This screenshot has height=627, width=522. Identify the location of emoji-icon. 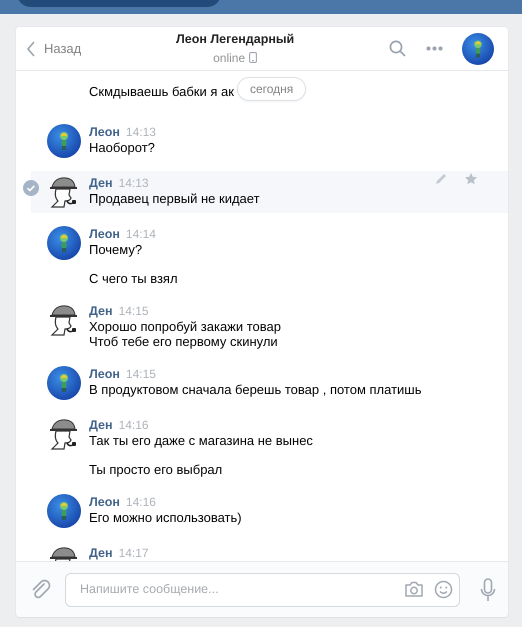
(443, 589).